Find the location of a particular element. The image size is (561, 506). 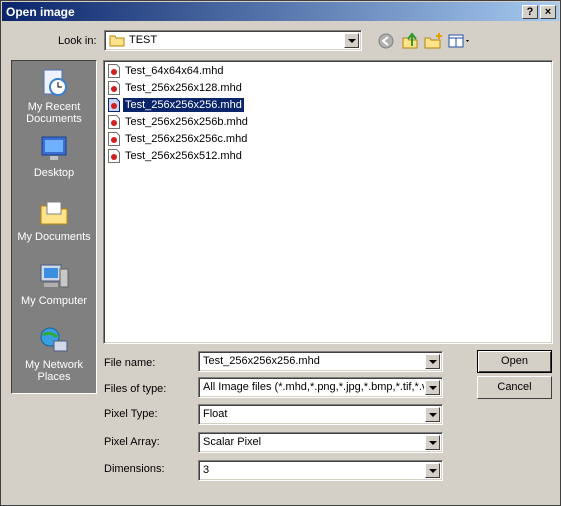

look-in-value: TEST is located at coordinates (143, 40).